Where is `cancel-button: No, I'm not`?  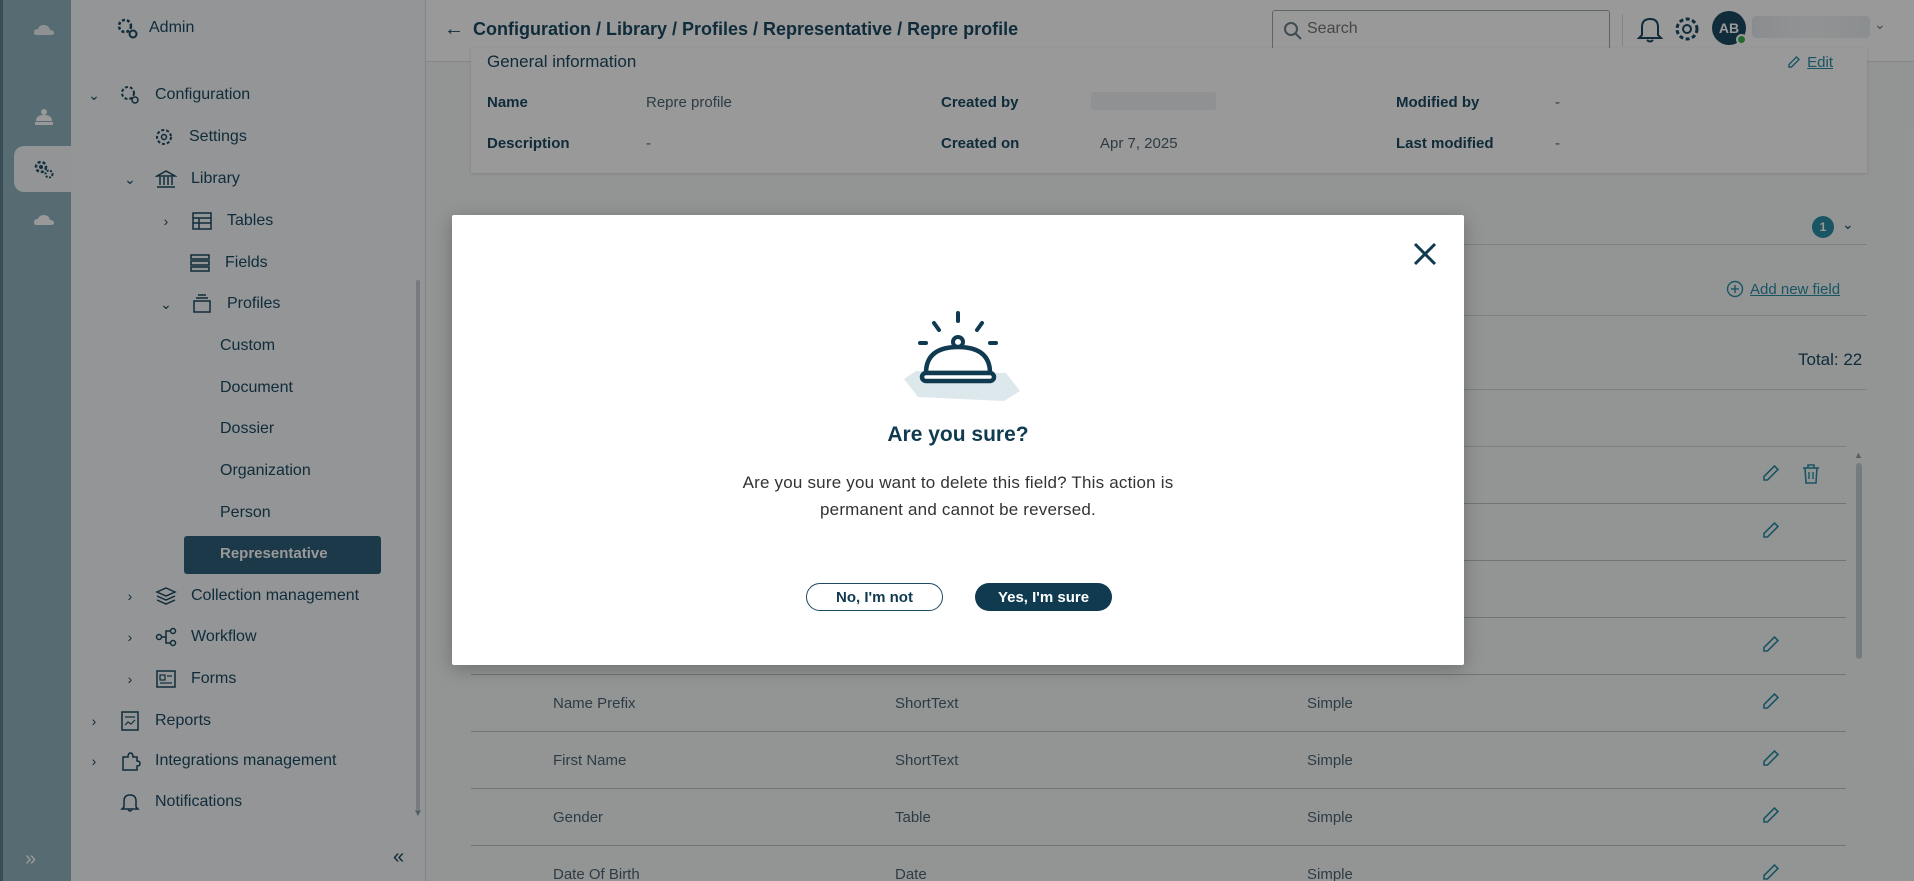
cancel-button: No, I'm not is located at coordinates (874, 597).